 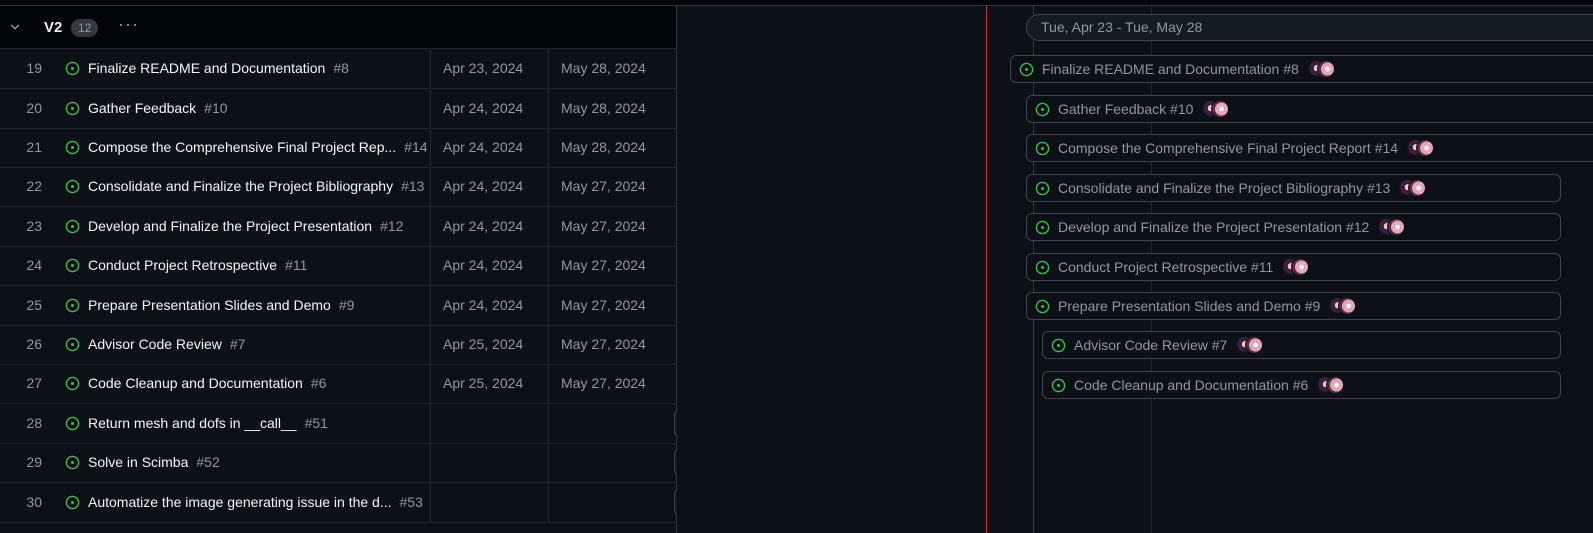 What do you see at coordinates (34, 462) in the screenshot?
I see `row-index: 29` at bounding box center [34, 462].